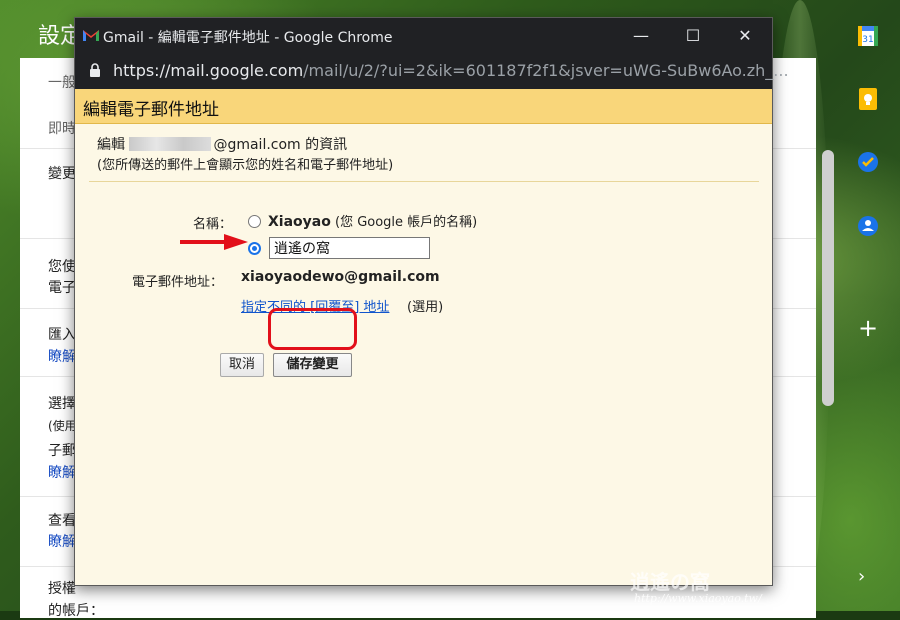  Describe the element at coordinates (248, 38) in the screenshot. I see `window-title: Gmail - 編輯電子郵件地址 - Google Chrome` at that location.